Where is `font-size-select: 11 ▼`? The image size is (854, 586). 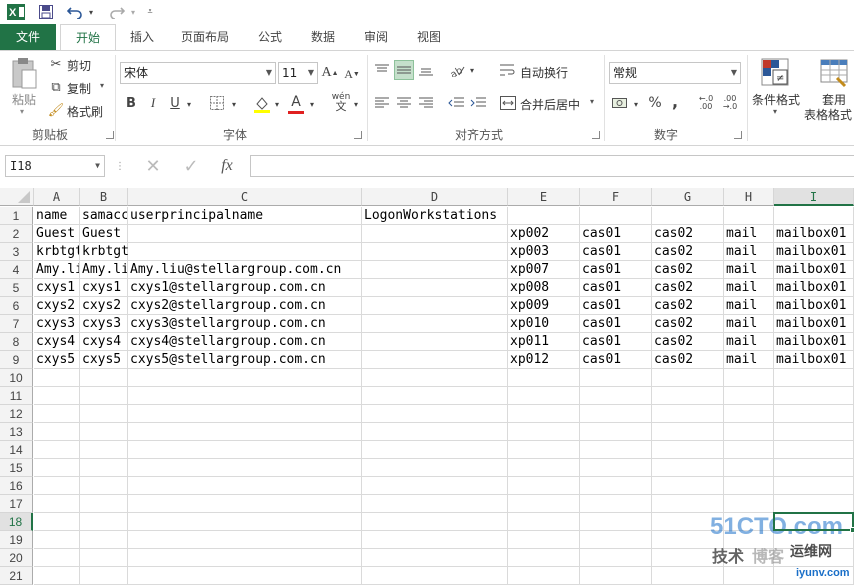
font-size-select: 11 ▼ is located at coordinates (298, 73).